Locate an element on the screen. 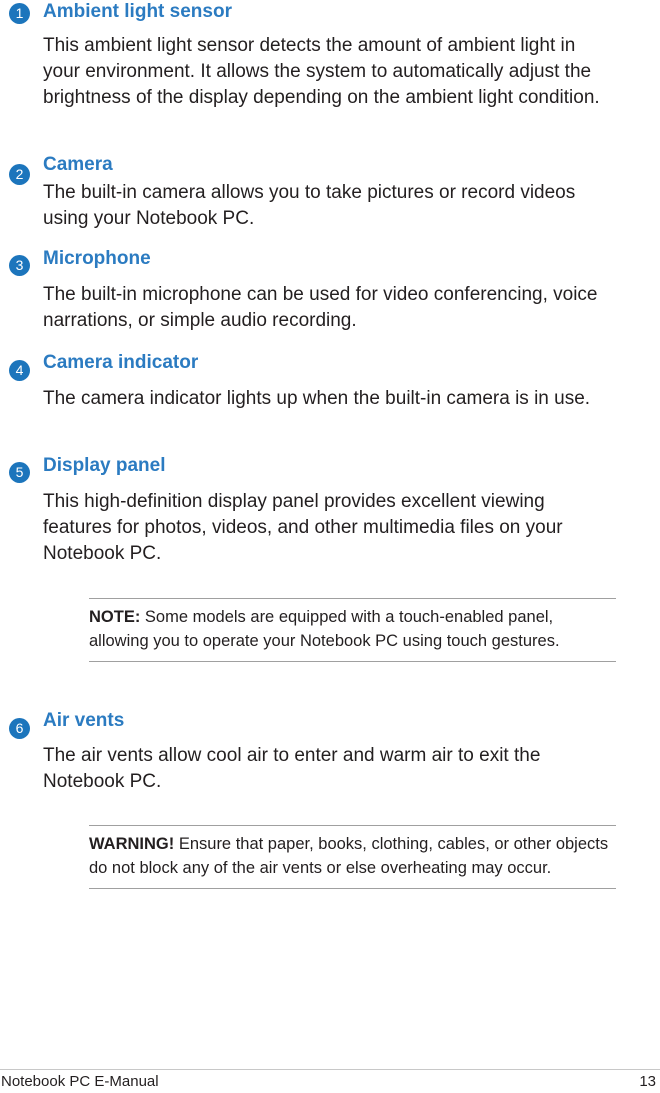 The image size is (660, 1093). footer-title: Notebook PC E-Manual is located at coordinates (80, 1081).